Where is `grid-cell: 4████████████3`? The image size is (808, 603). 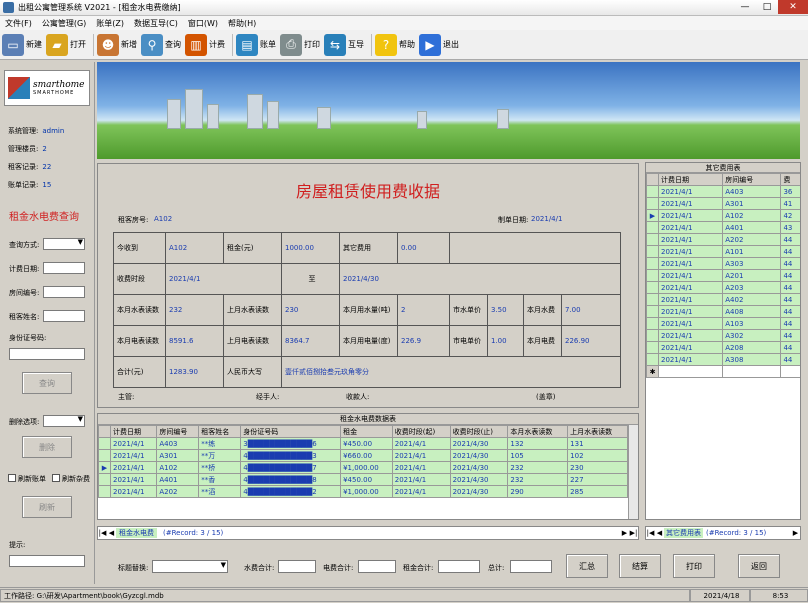
grid-cell: 4████████████3 is located at coordinates (291, 455).